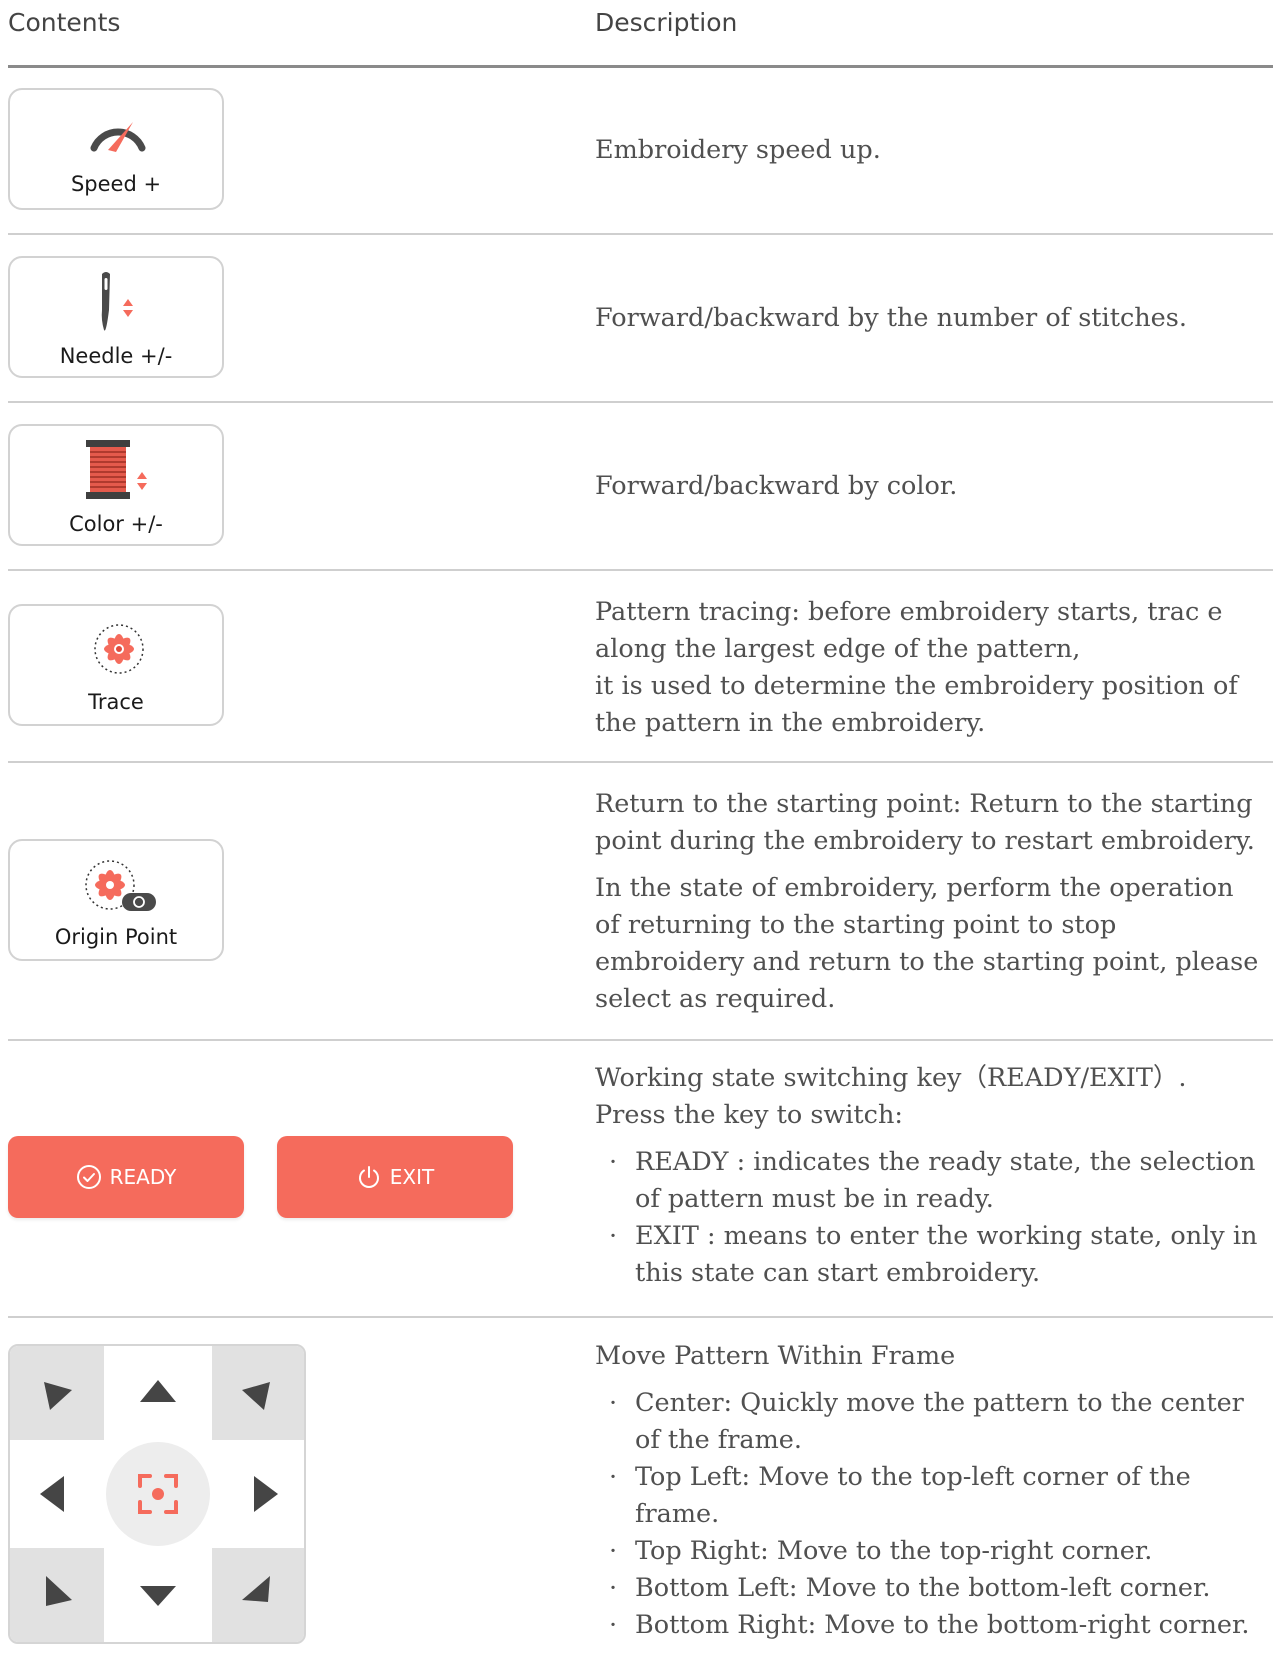  I want to click on column-header-contents: Contents, so click(64, 22).